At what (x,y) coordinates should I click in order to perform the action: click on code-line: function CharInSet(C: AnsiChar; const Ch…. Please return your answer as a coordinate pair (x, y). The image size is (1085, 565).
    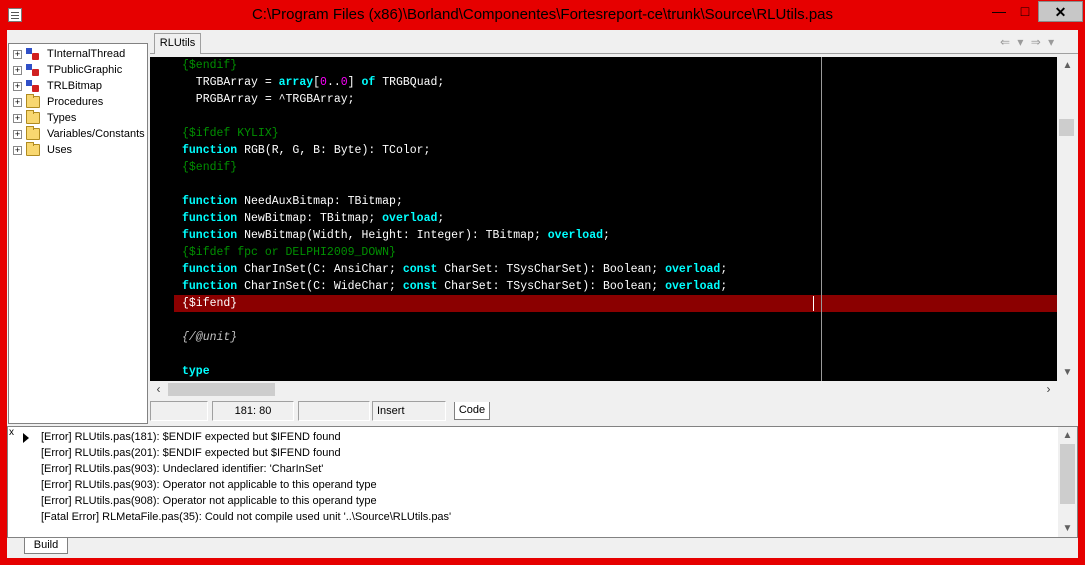
    Looking at the image, I should click on (454, 269).